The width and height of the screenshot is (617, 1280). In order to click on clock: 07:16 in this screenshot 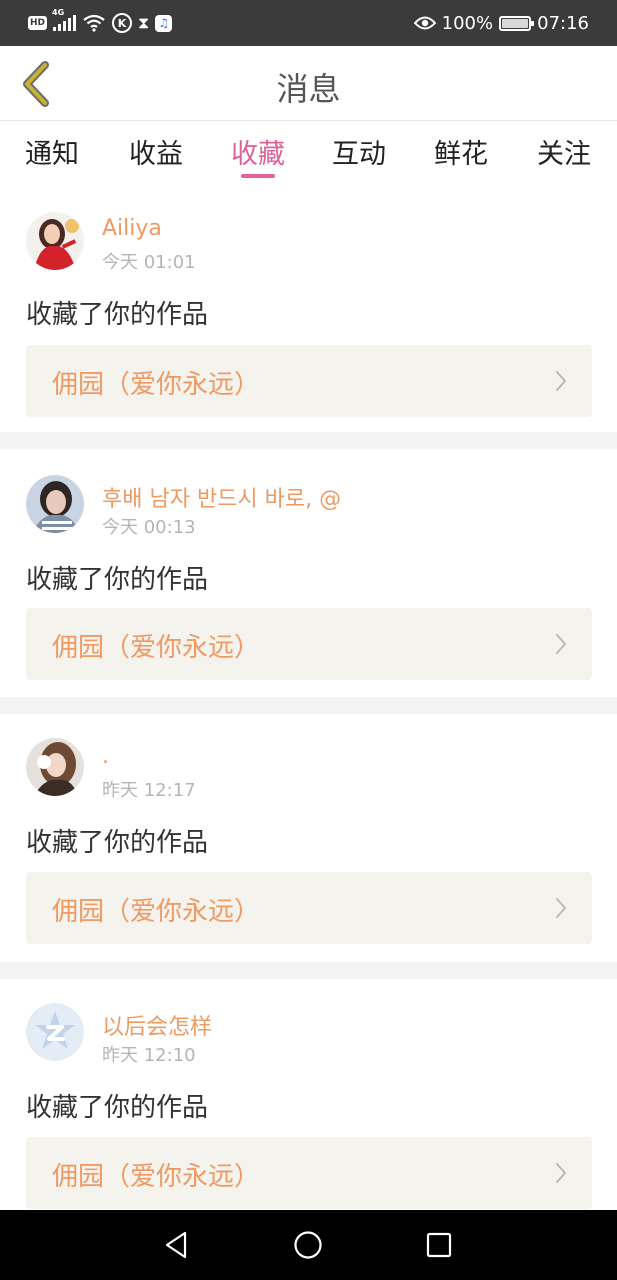, I will do `click(563, 23)`.